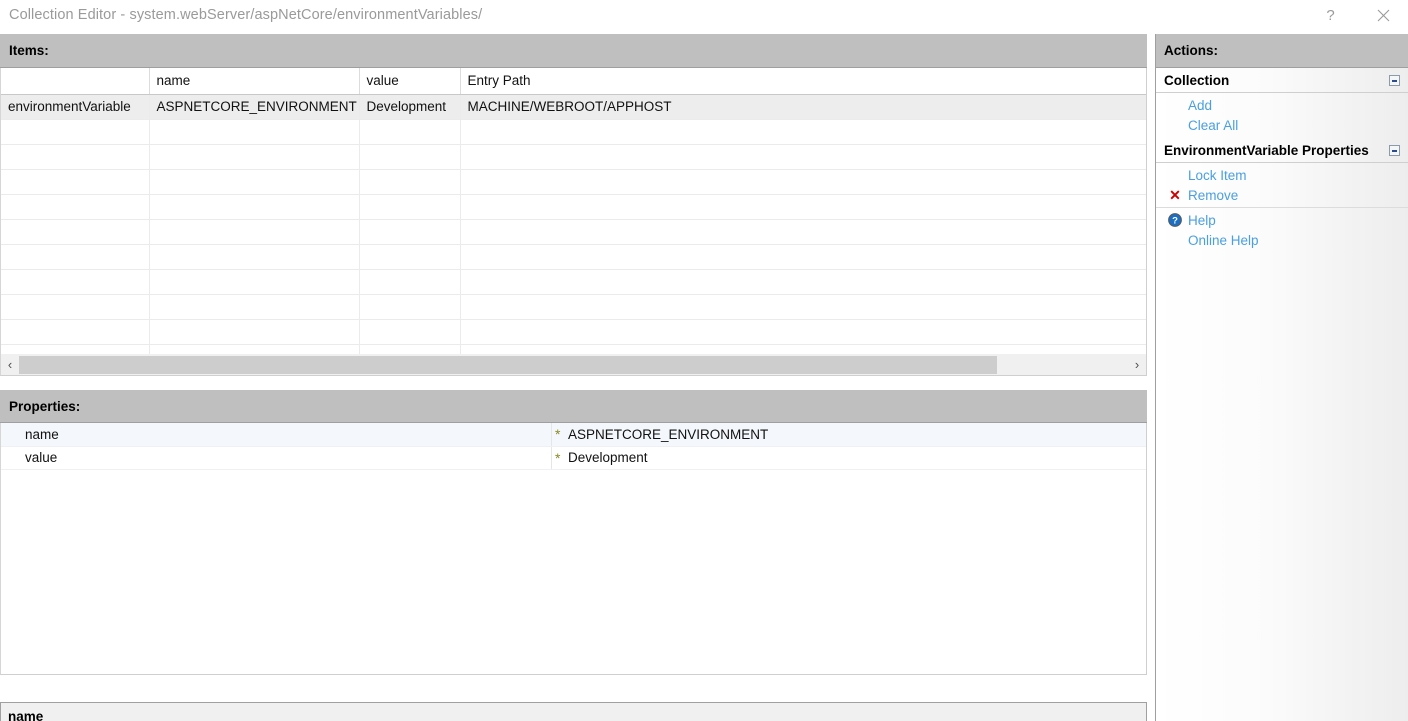  Describe the element at coordinates (410, 107) in the screenshot. I see `cell-value: Development` at that location.